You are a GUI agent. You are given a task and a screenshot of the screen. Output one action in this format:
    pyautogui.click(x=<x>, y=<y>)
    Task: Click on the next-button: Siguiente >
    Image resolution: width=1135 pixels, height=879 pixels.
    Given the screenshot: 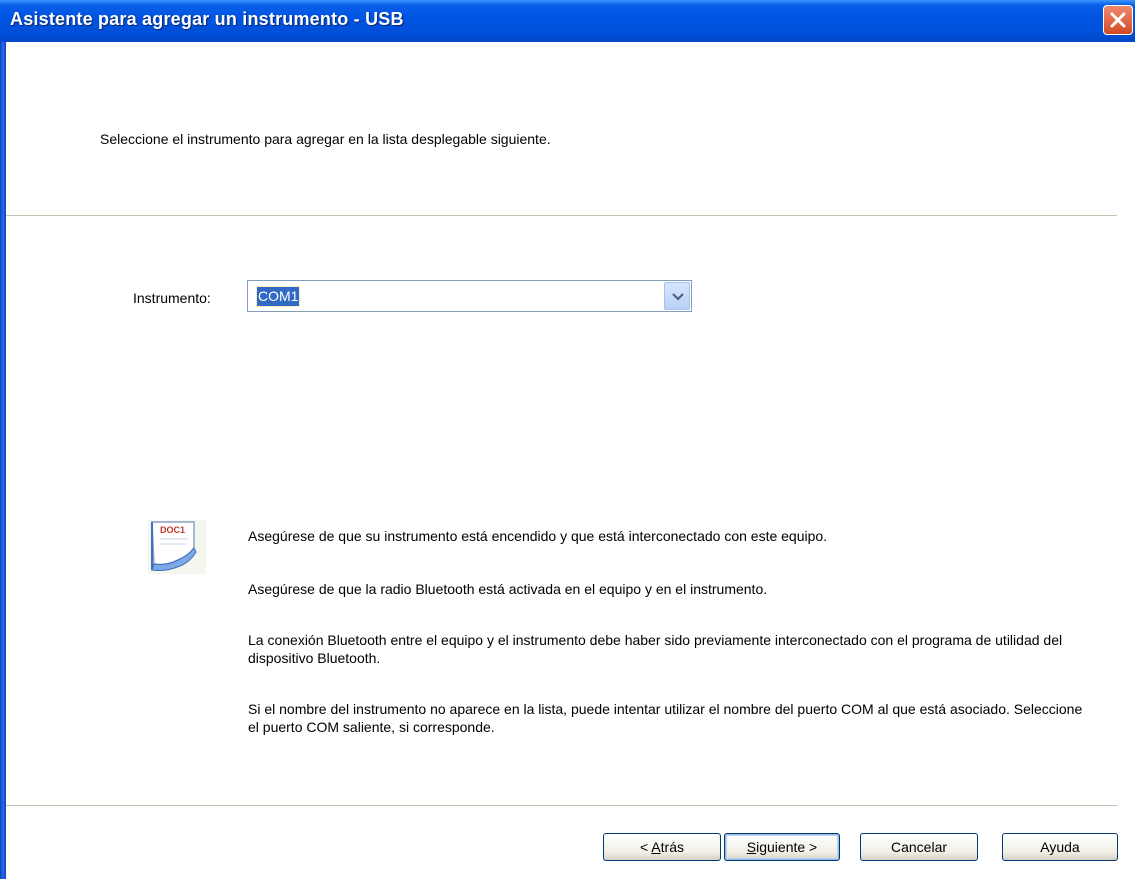 What is the action you would take?
    pyautogui.click(x=782, y=847)
    